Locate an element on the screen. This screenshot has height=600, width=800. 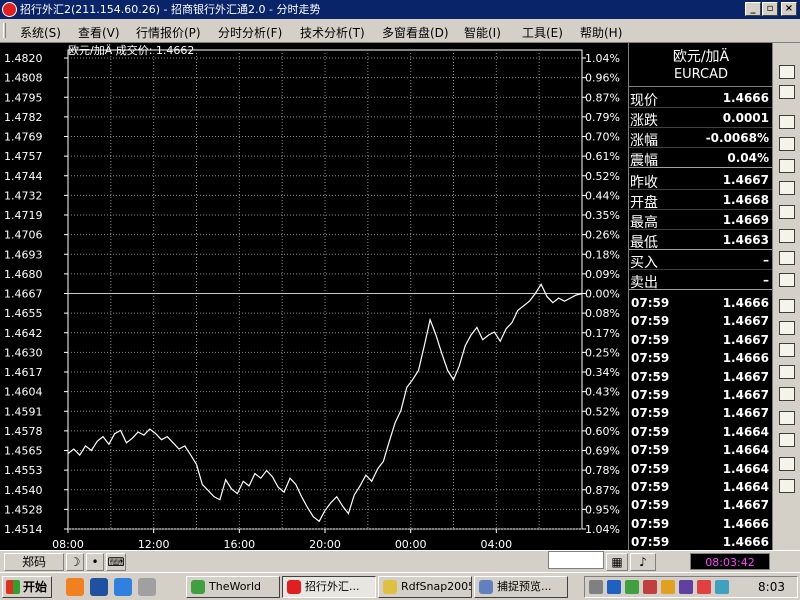
toolbar-zoom-icon is located at coordinates (787, 72).